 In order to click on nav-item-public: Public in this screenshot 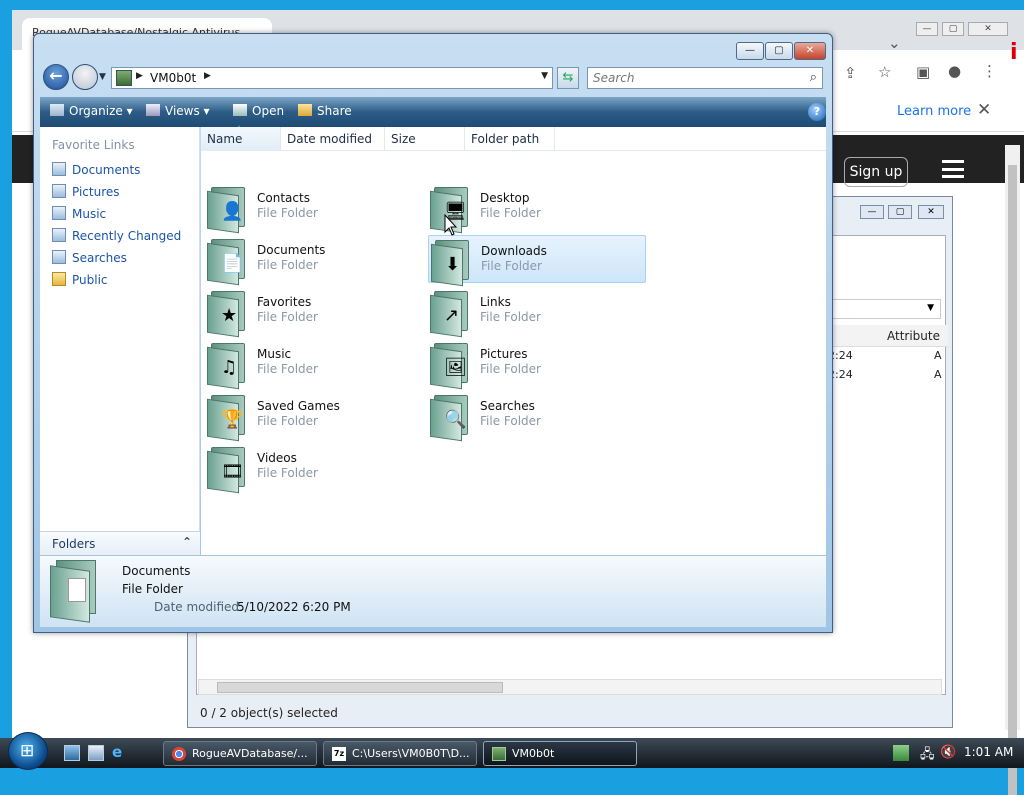, I will do `click(80, 279)`.